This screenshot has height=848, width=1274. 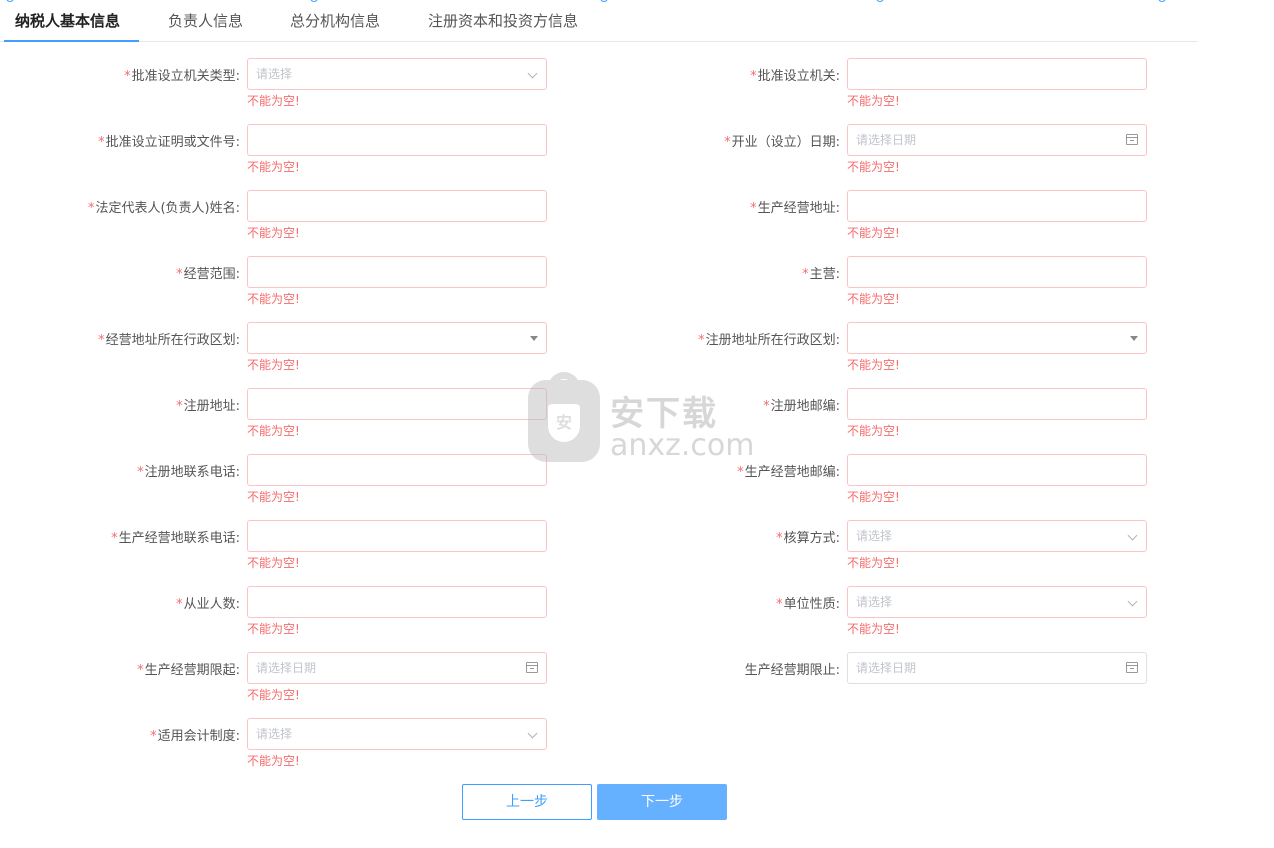 What do you see at coordinates (682, 445) in the screenshot?
I see `watermark-text-en: anxz.com` at bounding box center [682, 445].